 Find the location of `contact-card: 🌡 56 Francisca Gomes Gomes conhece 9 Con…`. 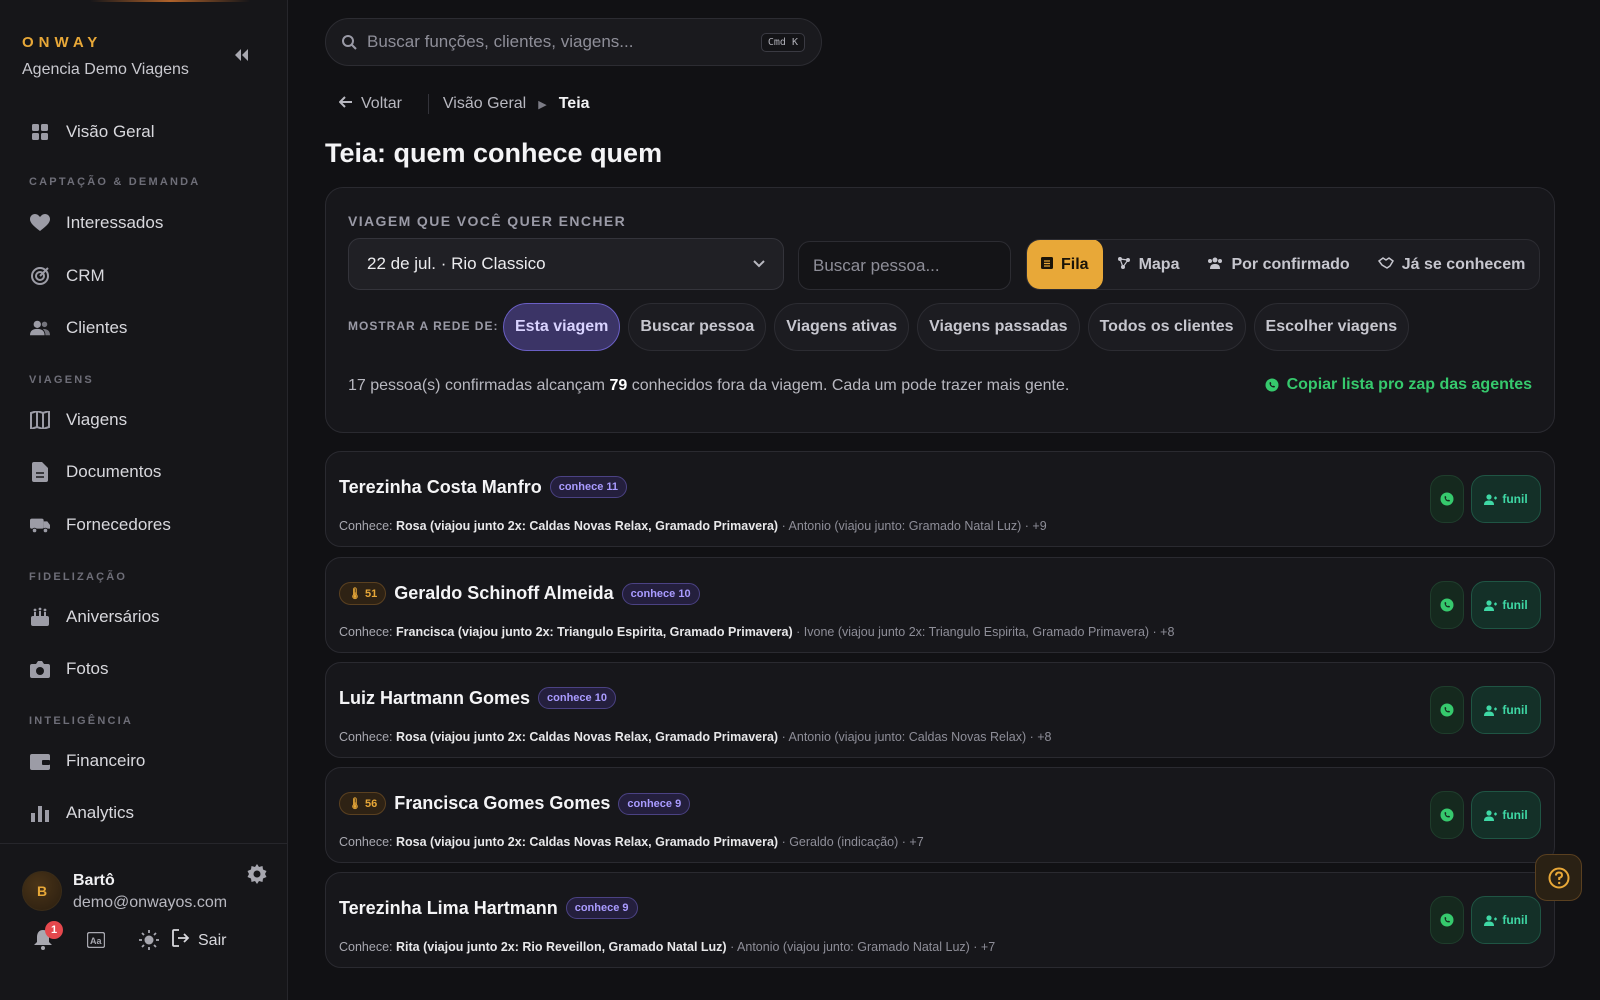

contact-card: 🌡 56 Francisca Gomes Gomes conhece 9 Con… is located at coordinates (940, 815).